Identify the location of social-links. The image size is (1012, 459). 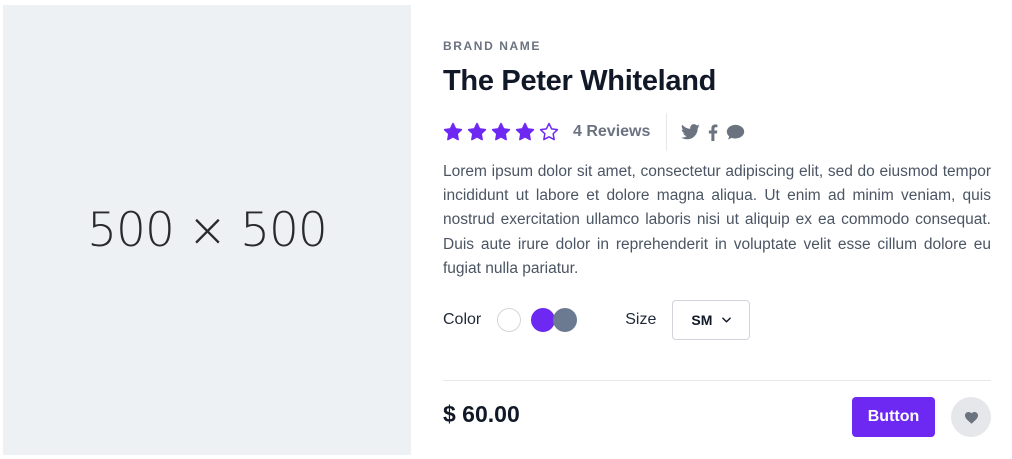
(713, 132).